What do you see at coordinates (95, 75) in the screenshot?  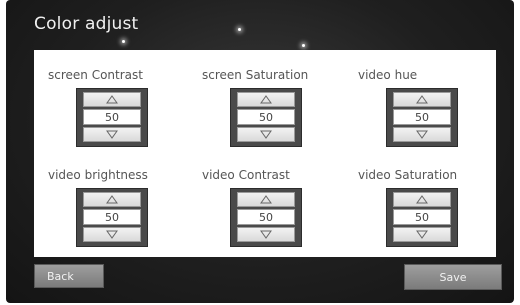 I see `control-label: screen Contrast` at bounding box center [95, 75].